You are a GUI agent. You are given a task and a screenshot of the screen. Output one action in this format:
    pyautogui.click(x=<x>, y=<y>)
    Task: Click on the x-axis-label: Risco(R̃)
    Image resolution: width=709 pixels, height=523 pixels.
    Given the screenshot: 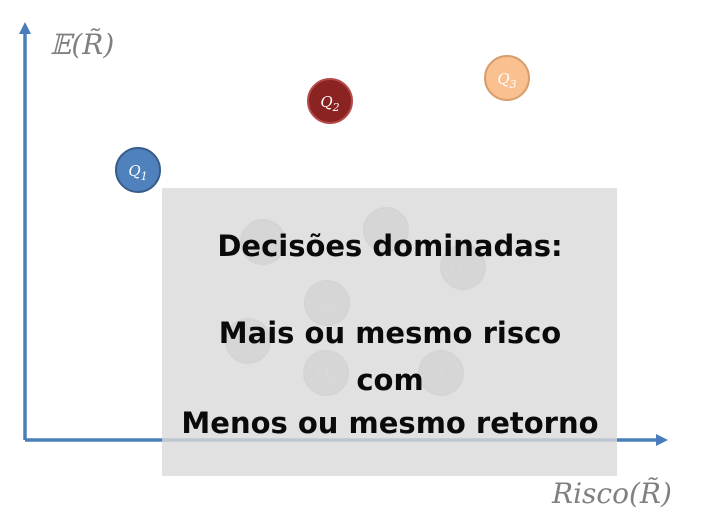 What is the action you would take?
    pyautogui.click(x=611, y=493)
    